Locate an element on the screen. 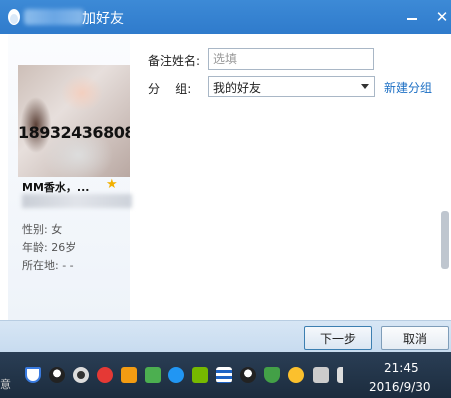 This screenshot has width=451, height=398. netease-music-icon is located at coordinates (105, 375).